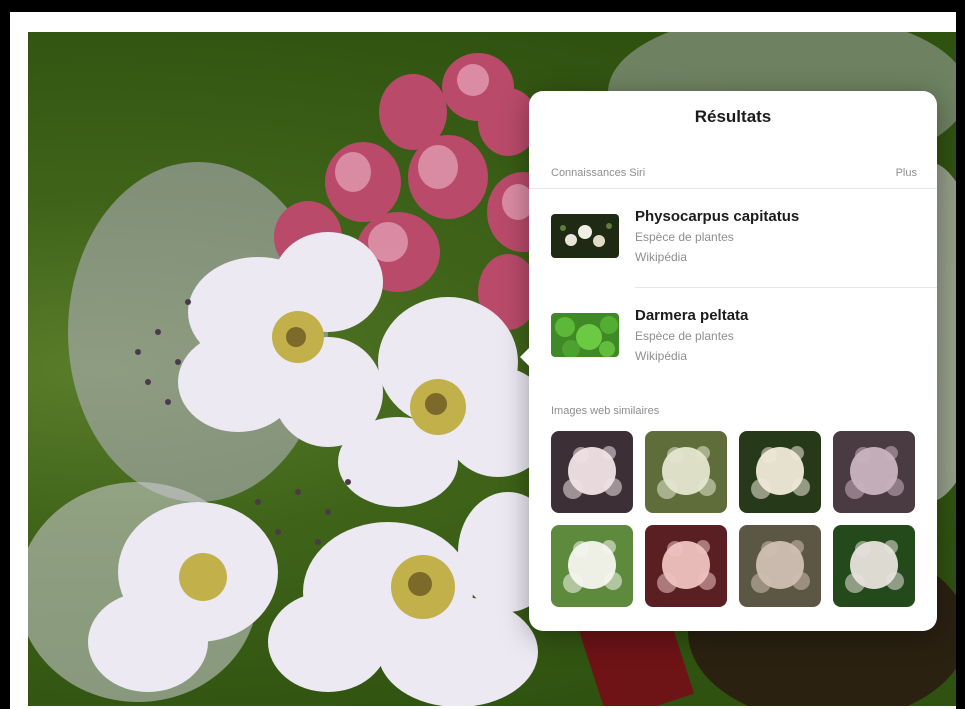 This screenshot has height=709, width=965. I want to click on result-name: Darmera peltata, so click(692, 315).